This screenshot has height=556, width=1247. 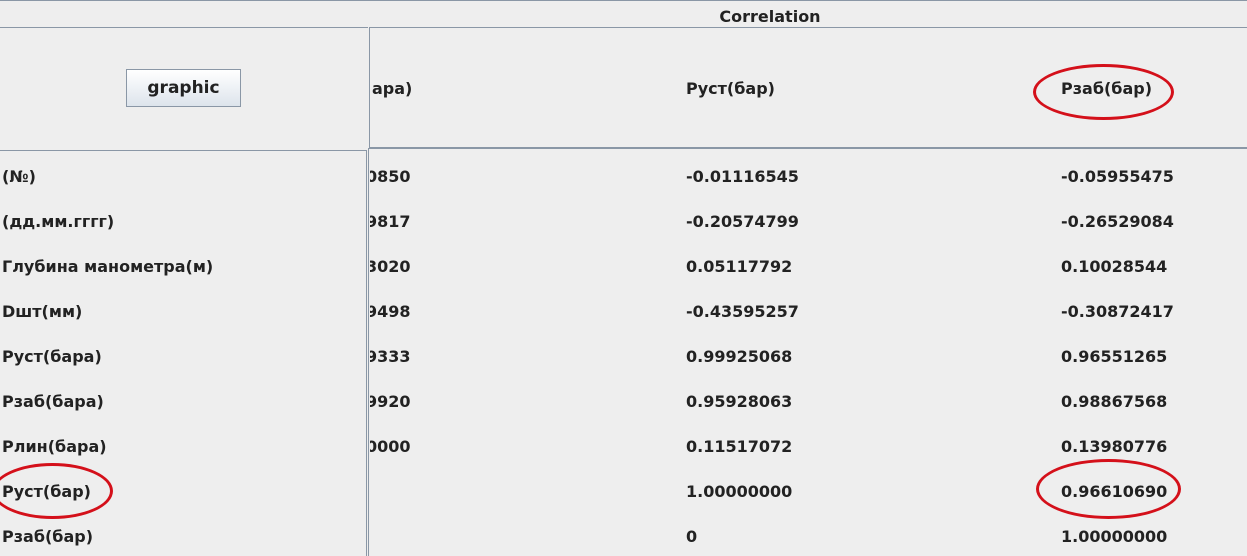 What do you see at coordinates (52, 356) in the screenshot?
I see `row-label-4: Руст(бара)` at bounding box center [52, 356].